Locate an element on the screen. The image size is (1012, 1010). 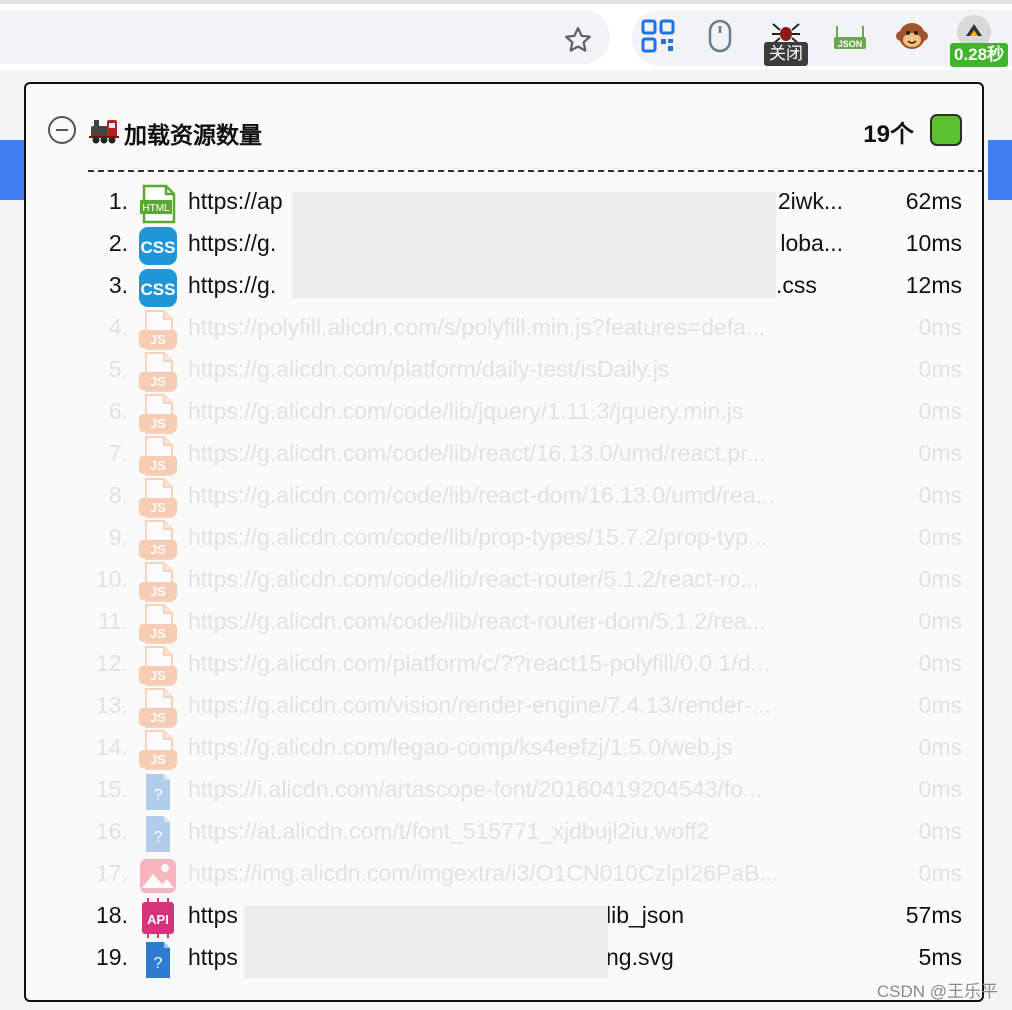
divider is located at coordinates (536, 171).